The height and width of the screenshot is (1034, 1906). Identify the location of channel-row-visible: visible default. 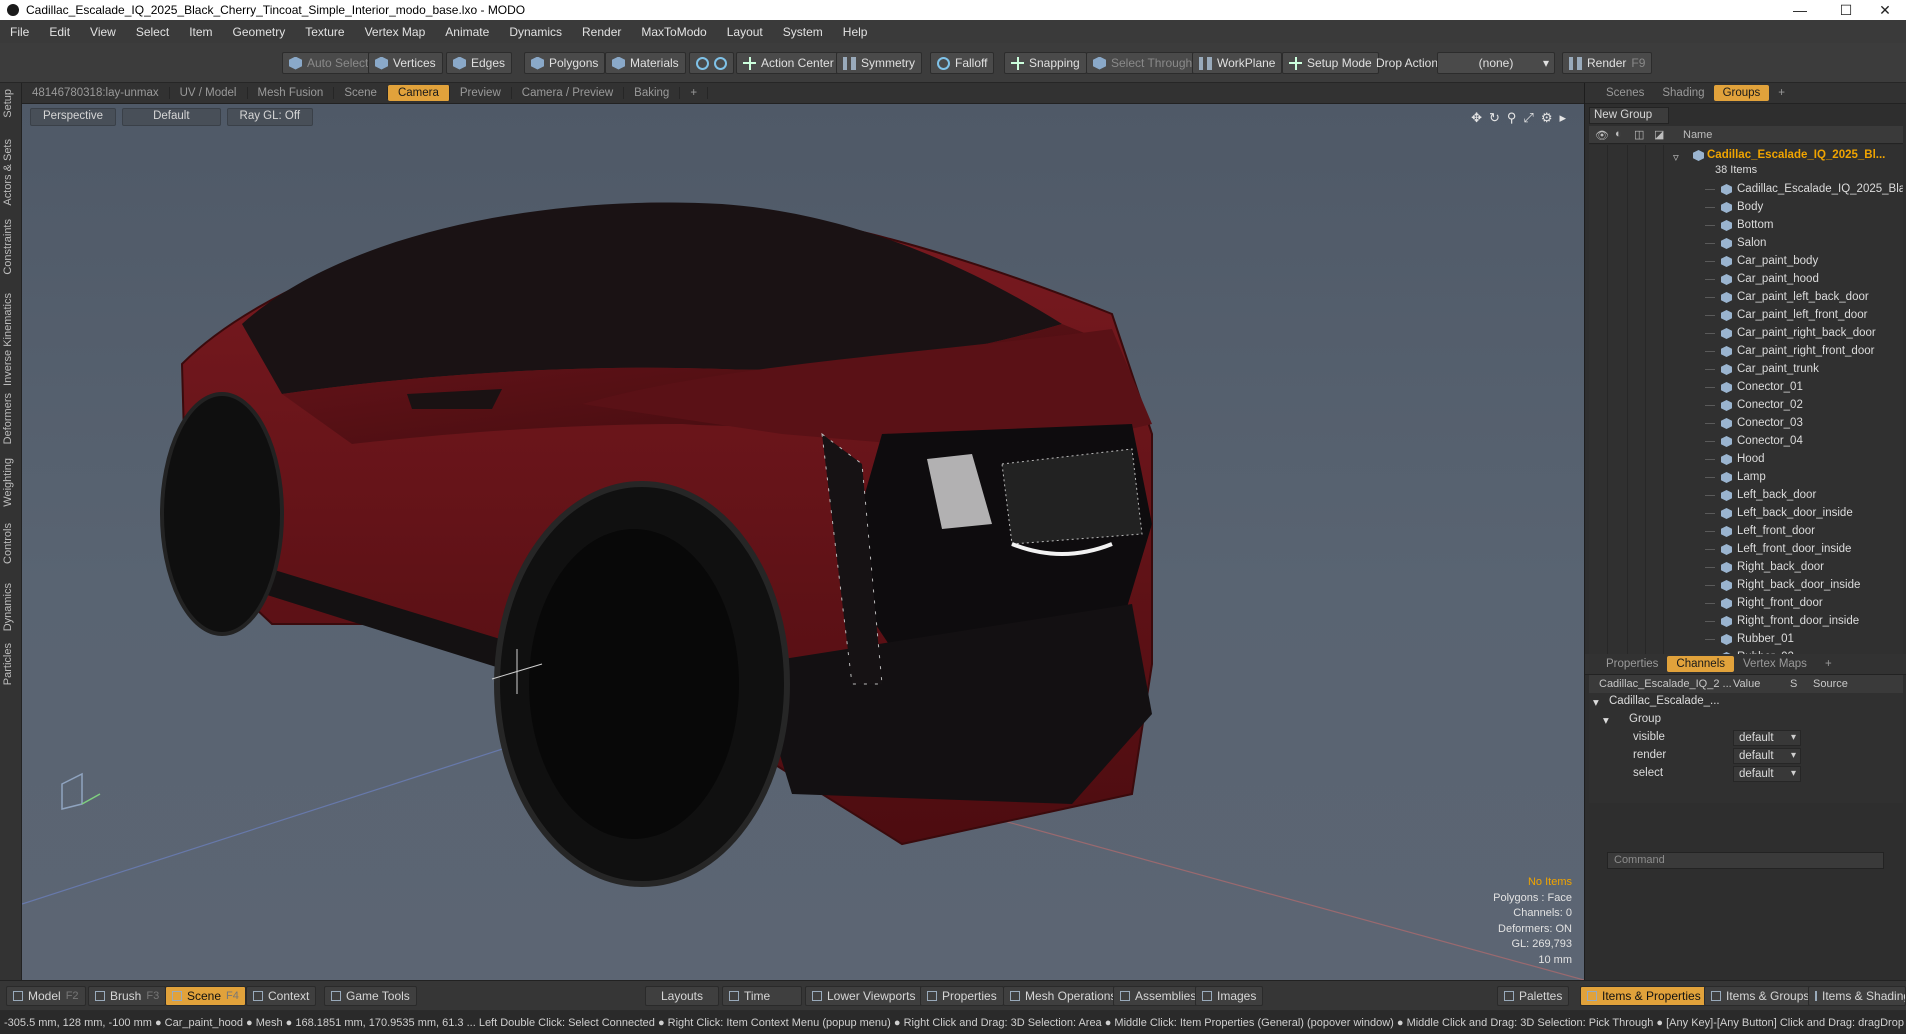
(1746, 738).